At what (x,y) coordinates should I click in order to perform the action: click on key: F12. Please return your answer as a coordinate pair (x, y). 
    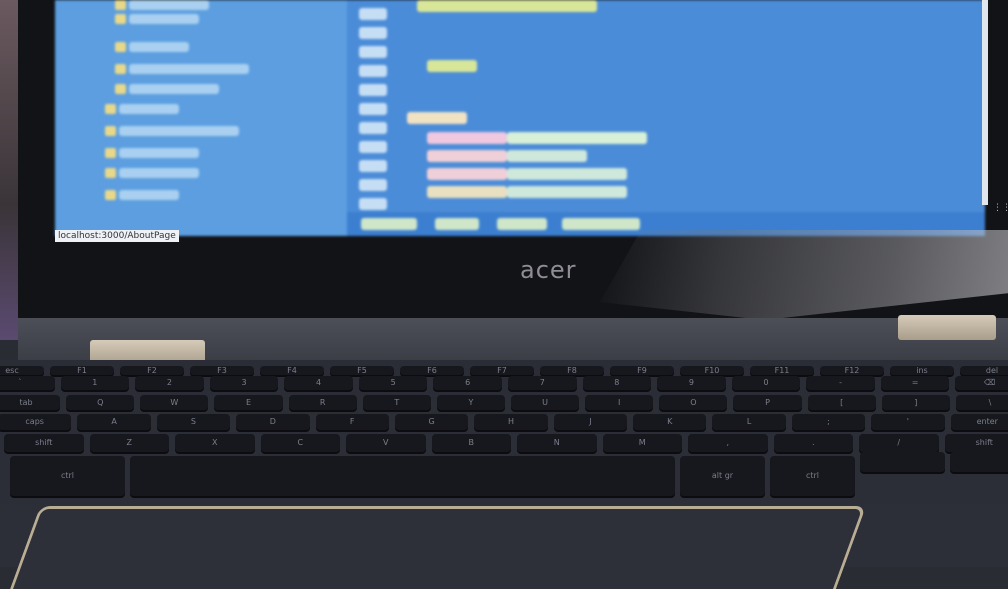
    Looking at the image, I should click on (852, 370).